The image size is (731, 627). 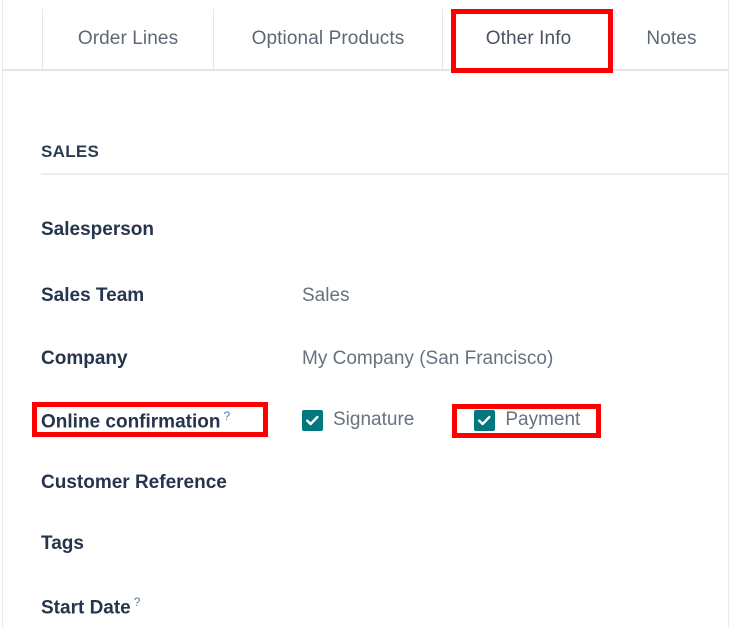 What do you see at coordinates (84, 358) in the screenshot?
I see `label-company: Company` at bounding box center [84, 358].